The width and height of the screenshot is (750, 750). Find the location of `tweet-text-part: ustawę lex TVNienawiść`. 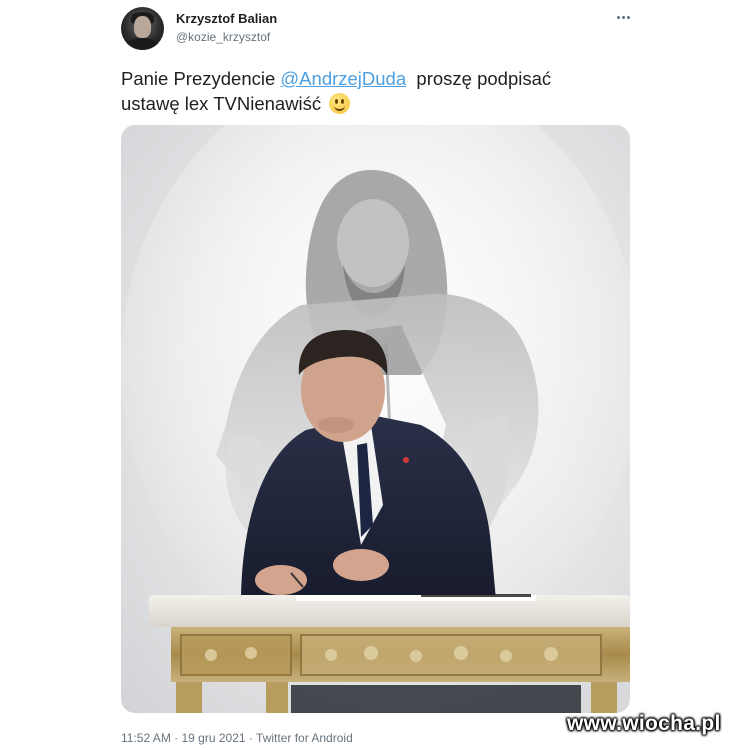

tweet-text-part: ustawę lex TVNienawiść is located at coordinates (221, 103).